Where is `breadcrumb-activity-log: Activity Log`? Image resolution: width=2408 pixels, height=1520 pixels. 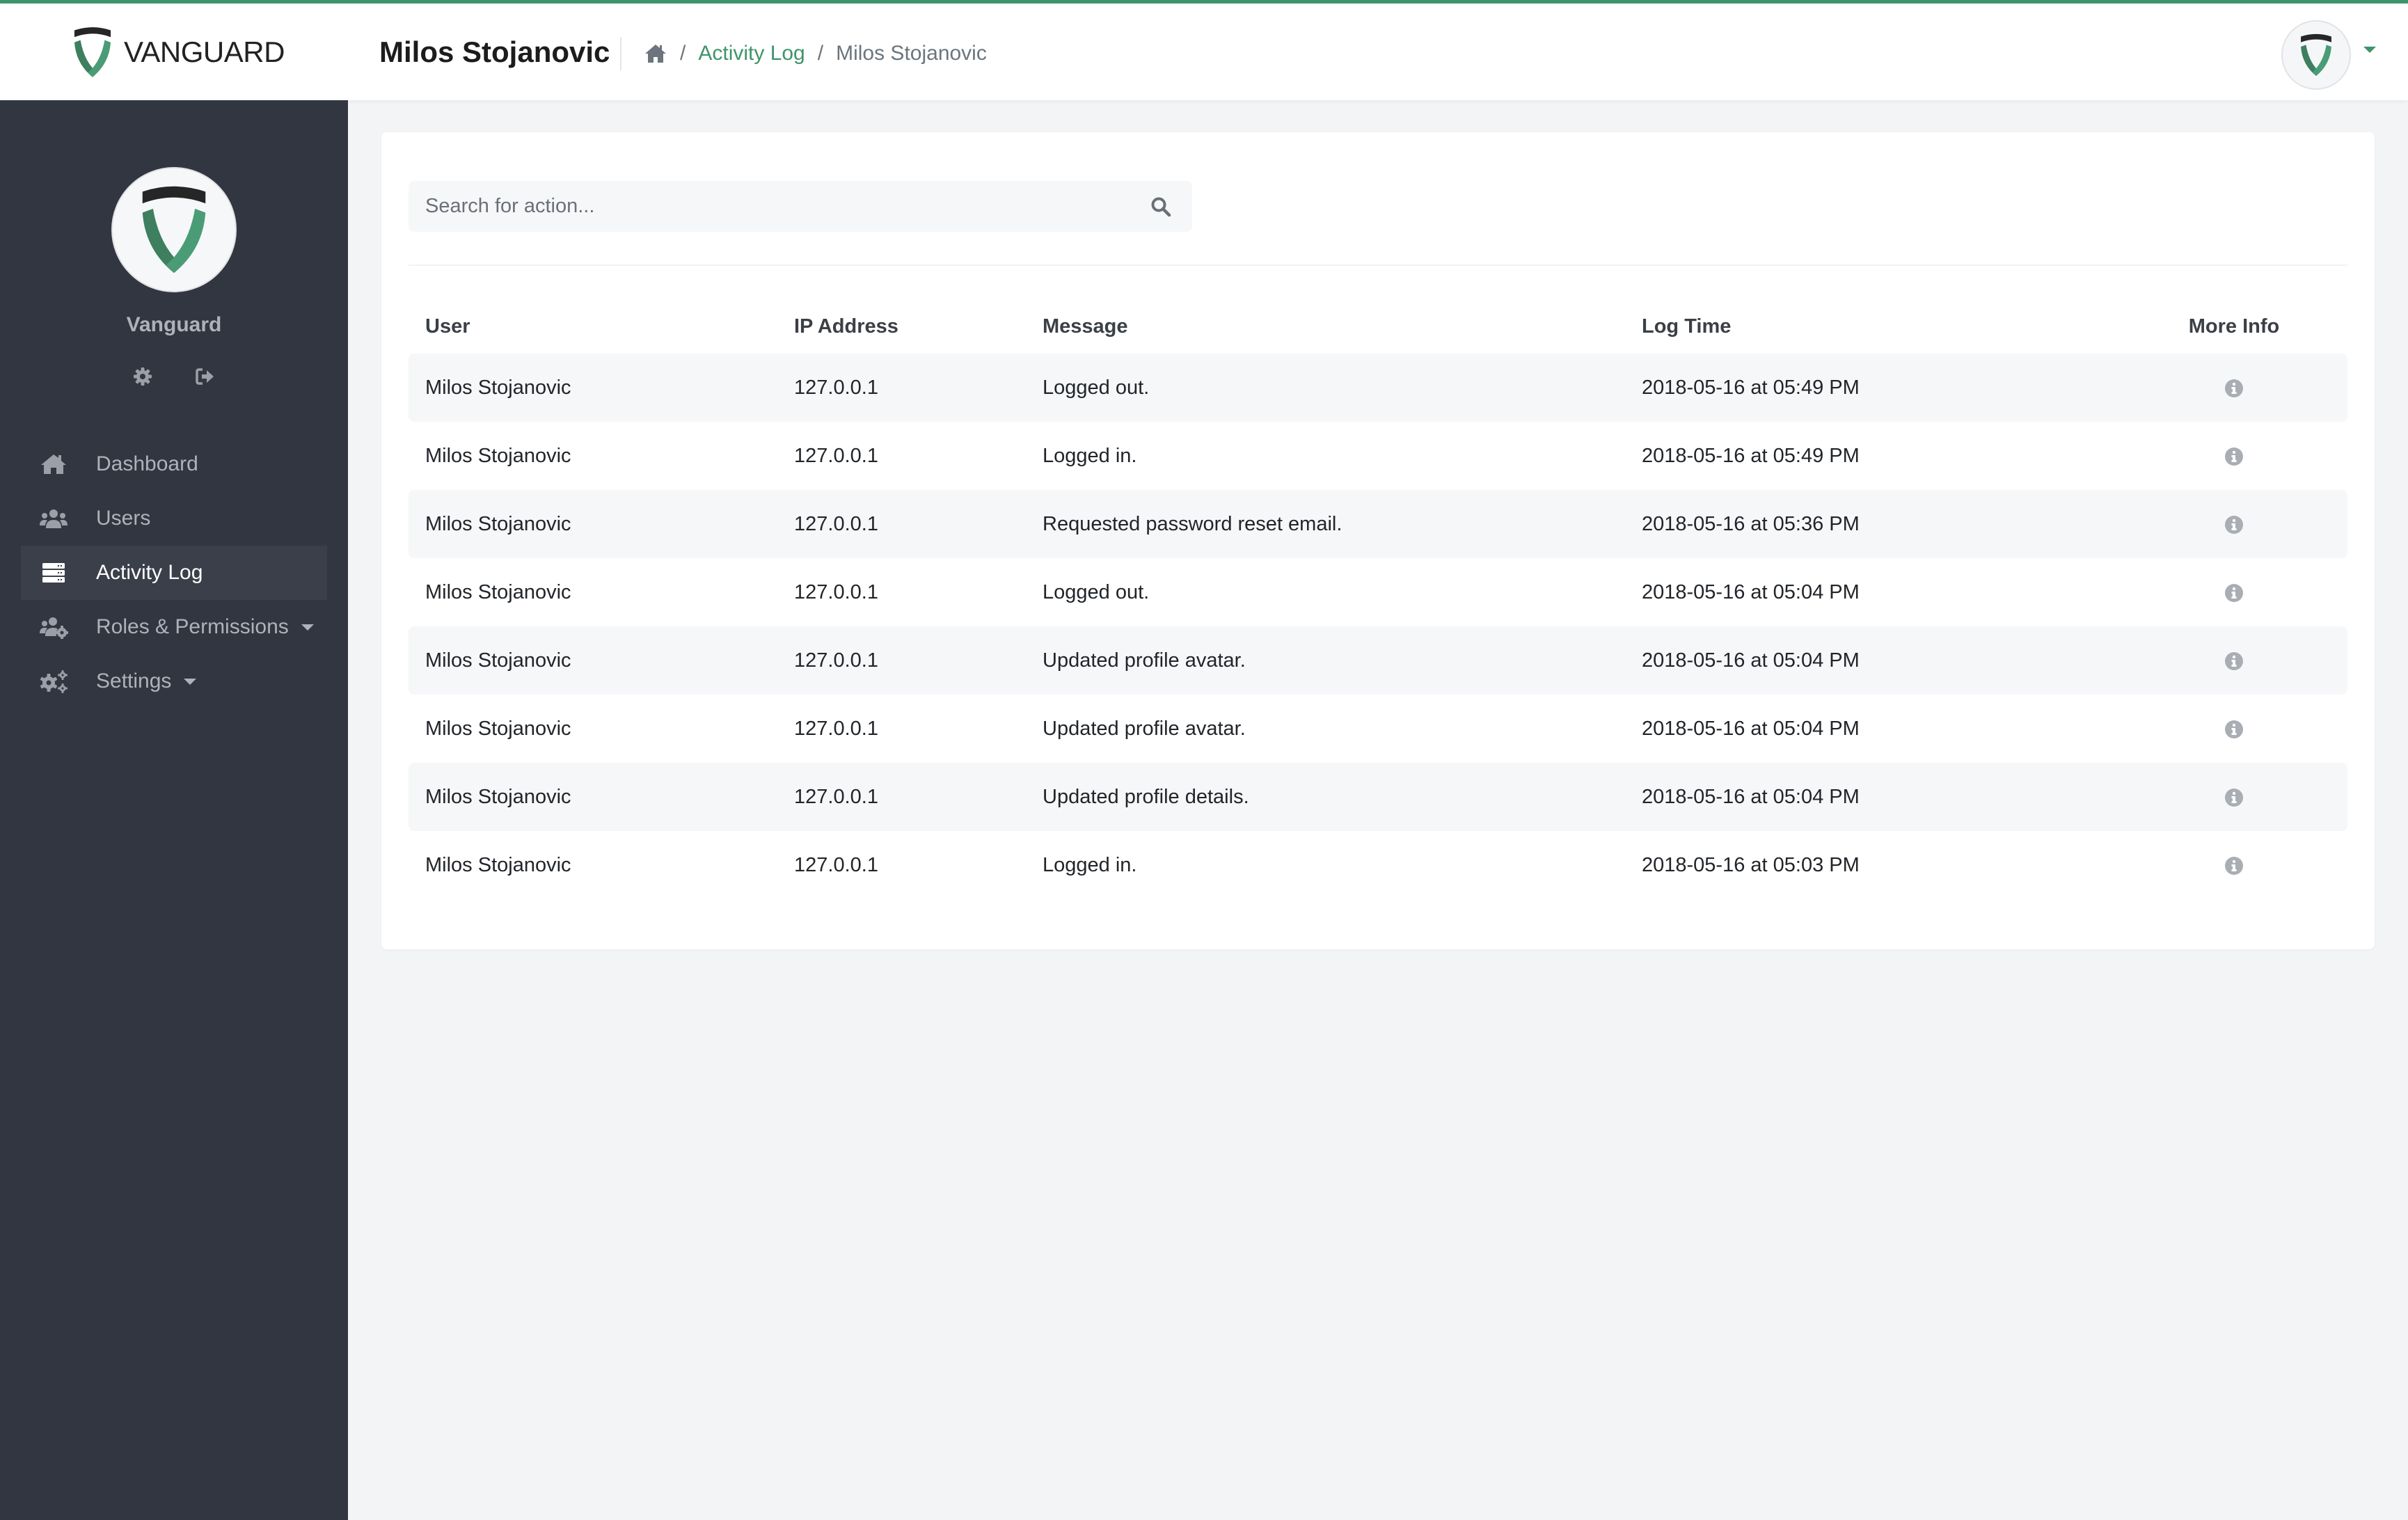 breadcrumb-activity-log: Activity Log is located at coordinates (751, 53).